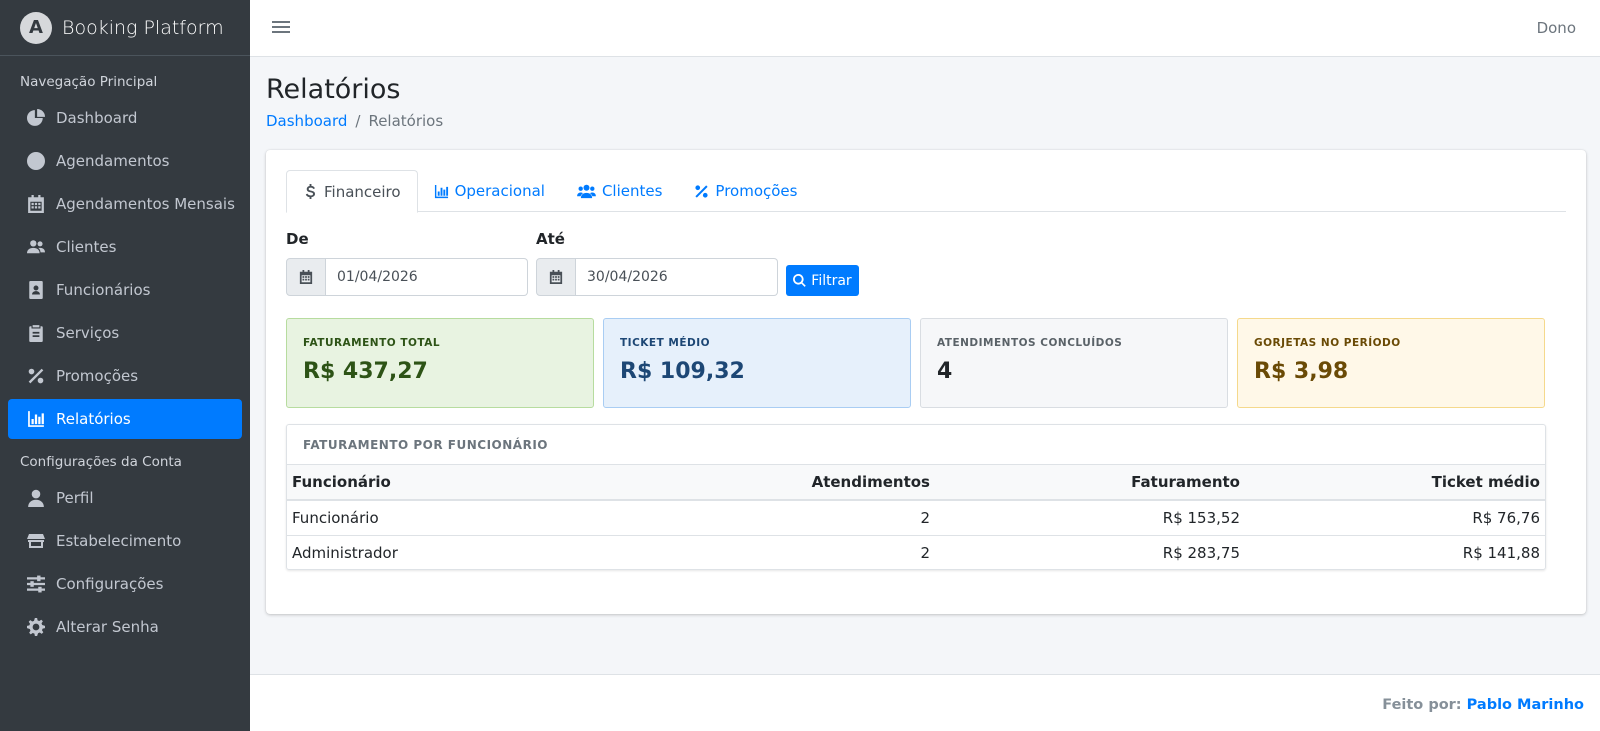 This screenshot has height=731, width=1600. What do you see at coordinates (1074, 363) in the screenshot?
I see `stat-completed-appointments: Atendimentos concluídos 4` at bounding box center [1074, 363].